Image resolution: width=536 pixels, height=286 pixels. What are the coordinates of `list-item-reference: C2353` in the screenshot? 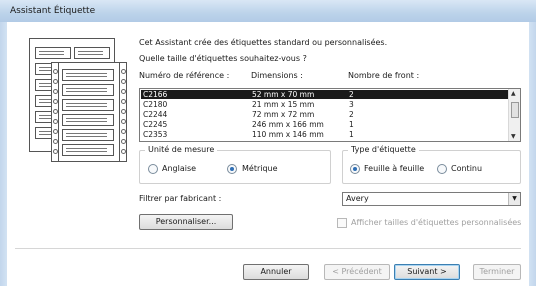 It's located at (155, 134).